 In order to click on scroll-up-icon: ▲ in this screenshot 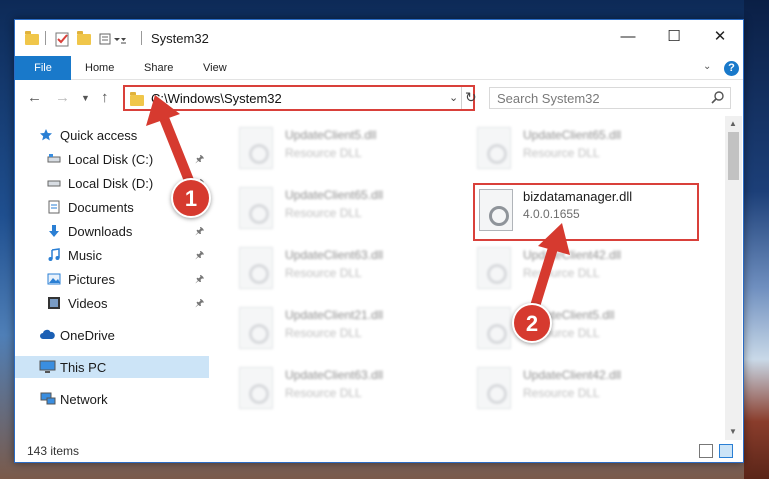, I will do `click(733, 123)`.